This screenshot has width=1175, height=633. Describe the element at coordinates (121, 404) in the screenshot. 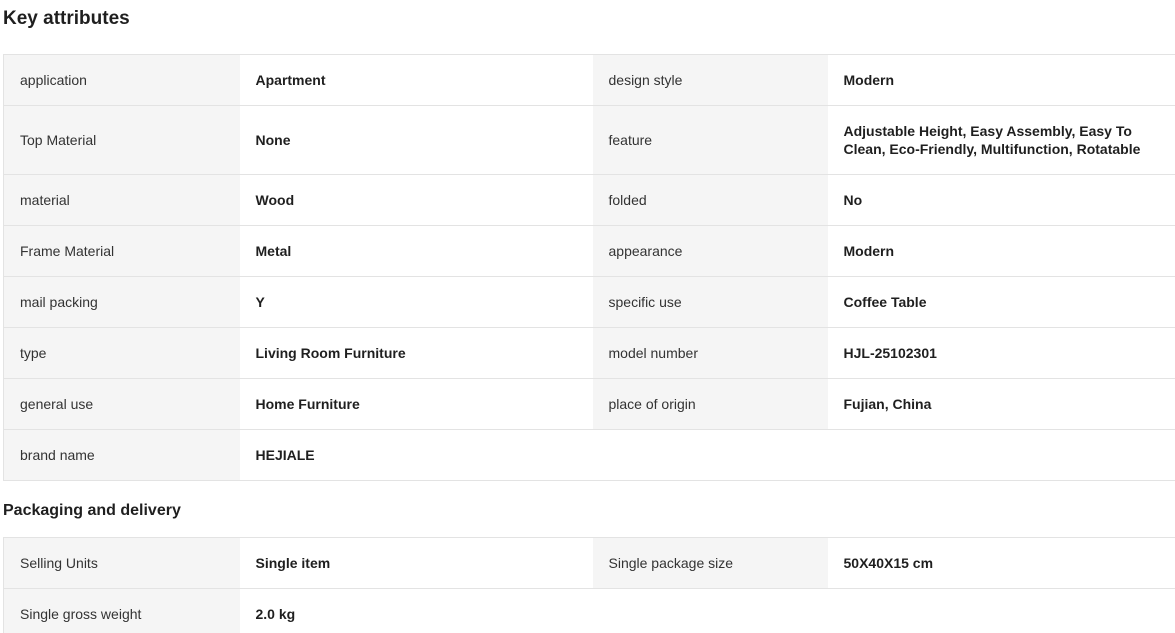

I see `attribute-label: general use` at that location.